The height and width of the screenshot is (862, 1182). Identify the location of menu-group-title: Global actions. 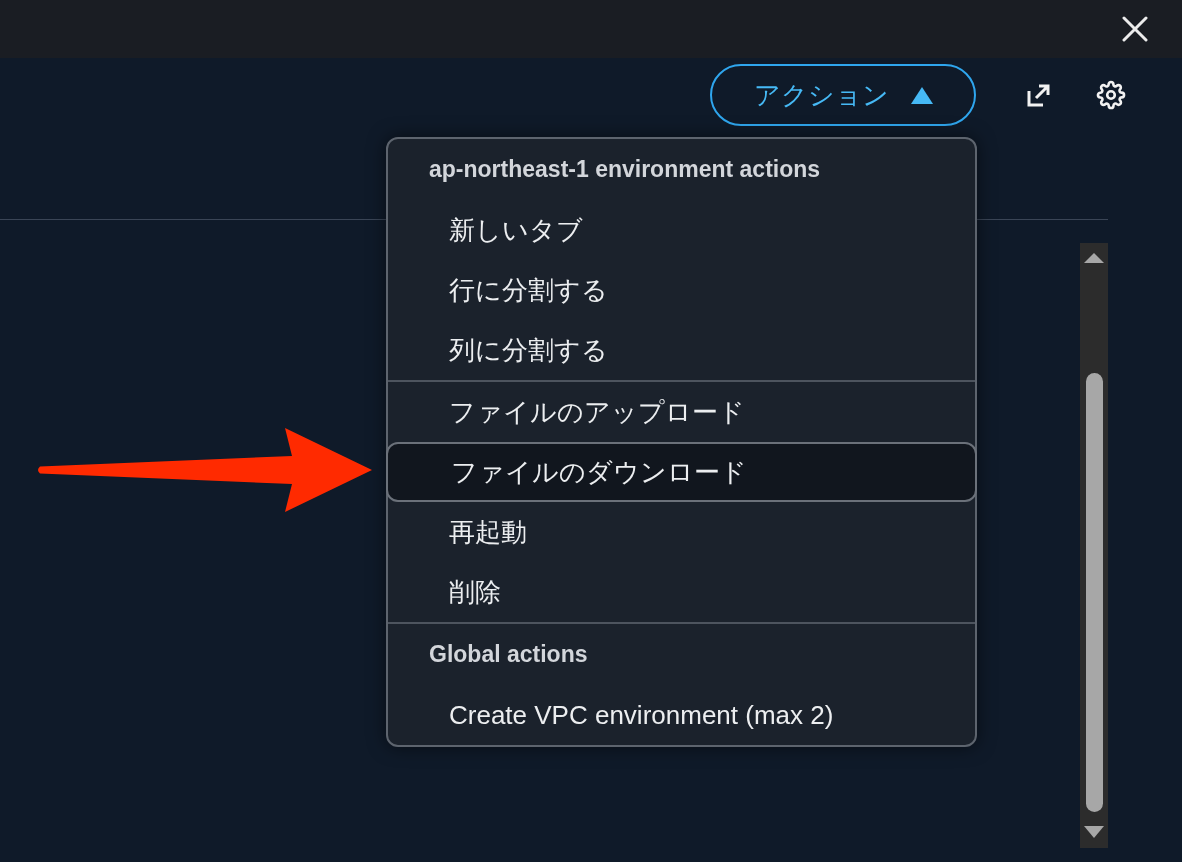
(508, 654).